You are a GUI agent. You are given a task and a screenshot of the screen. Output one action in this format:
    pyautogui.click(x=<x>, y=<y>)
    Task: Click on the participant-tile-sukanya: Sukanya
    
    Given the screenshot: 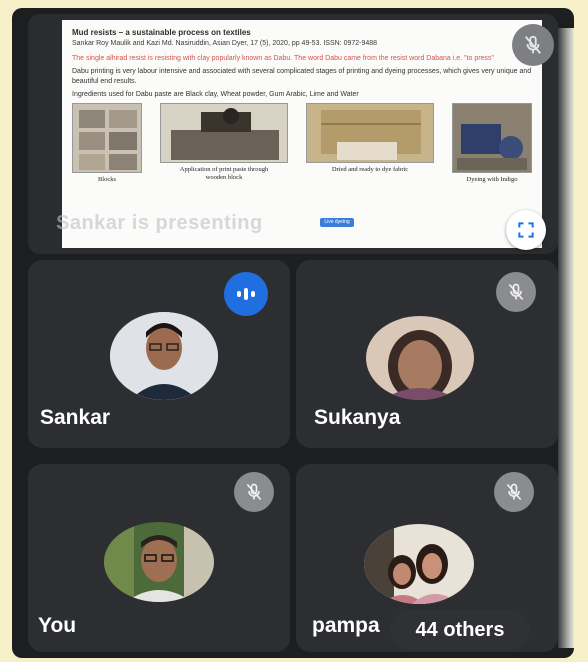 What is the action you would take?
    pyautogui.click(x=427, y=354)
    